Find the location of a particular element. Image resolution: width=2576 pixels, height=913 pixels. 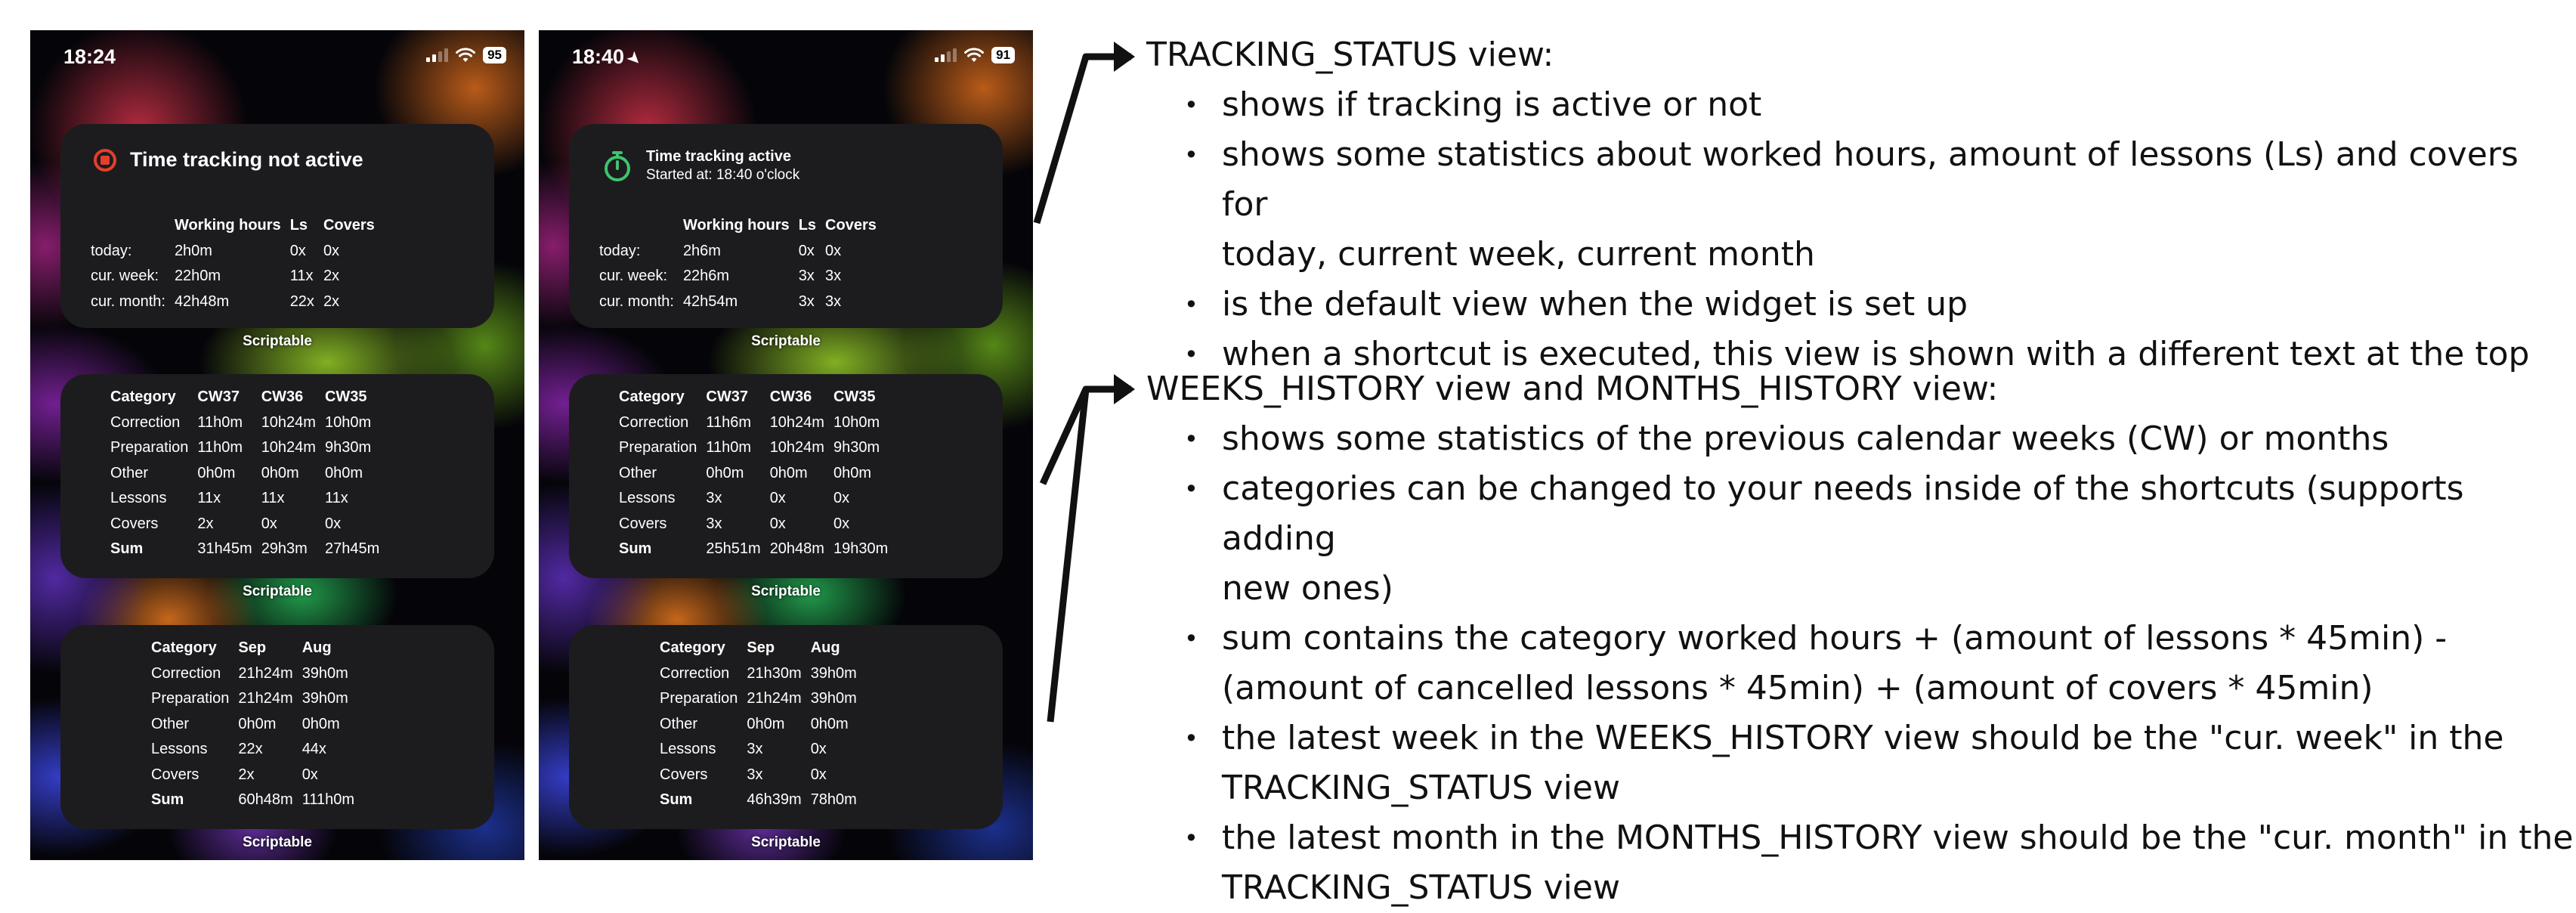

arrow-to-months-history is located at coordinates (1068, 555).